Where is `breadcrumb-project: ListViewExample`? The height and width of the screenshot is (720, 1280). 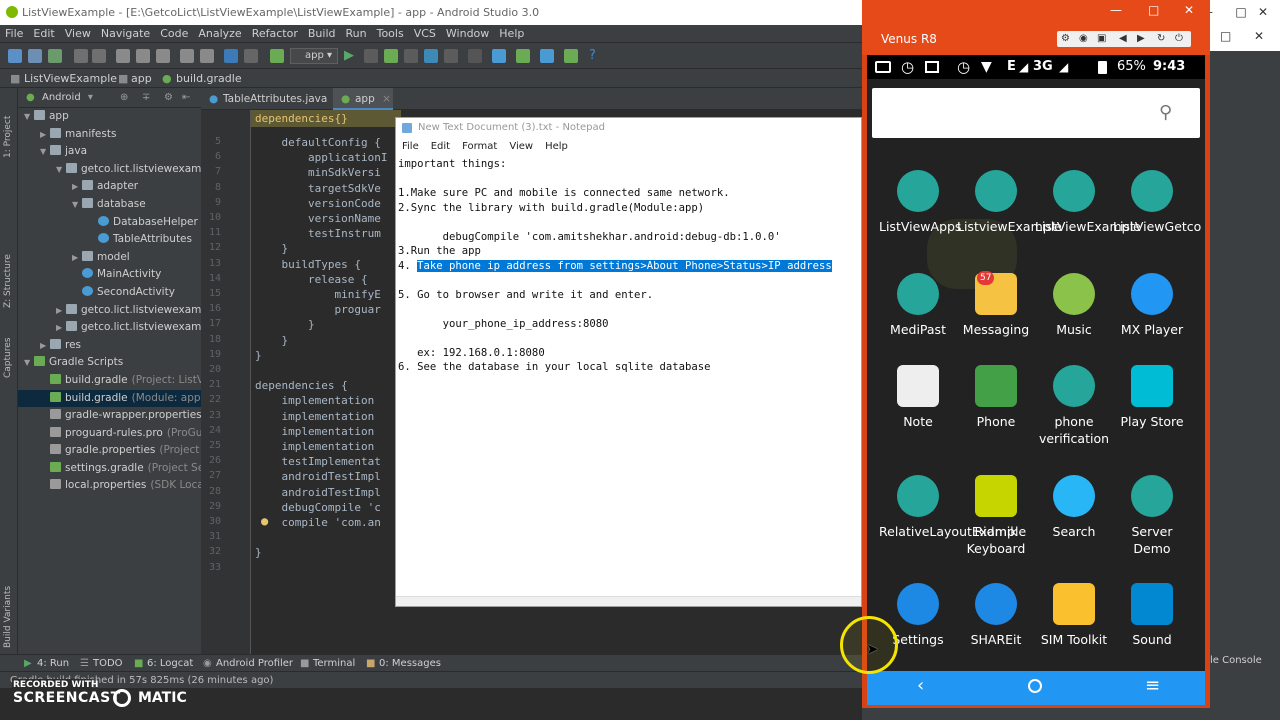 breadcrumb-project: ListViewExample is located at coordinates (70, 78).